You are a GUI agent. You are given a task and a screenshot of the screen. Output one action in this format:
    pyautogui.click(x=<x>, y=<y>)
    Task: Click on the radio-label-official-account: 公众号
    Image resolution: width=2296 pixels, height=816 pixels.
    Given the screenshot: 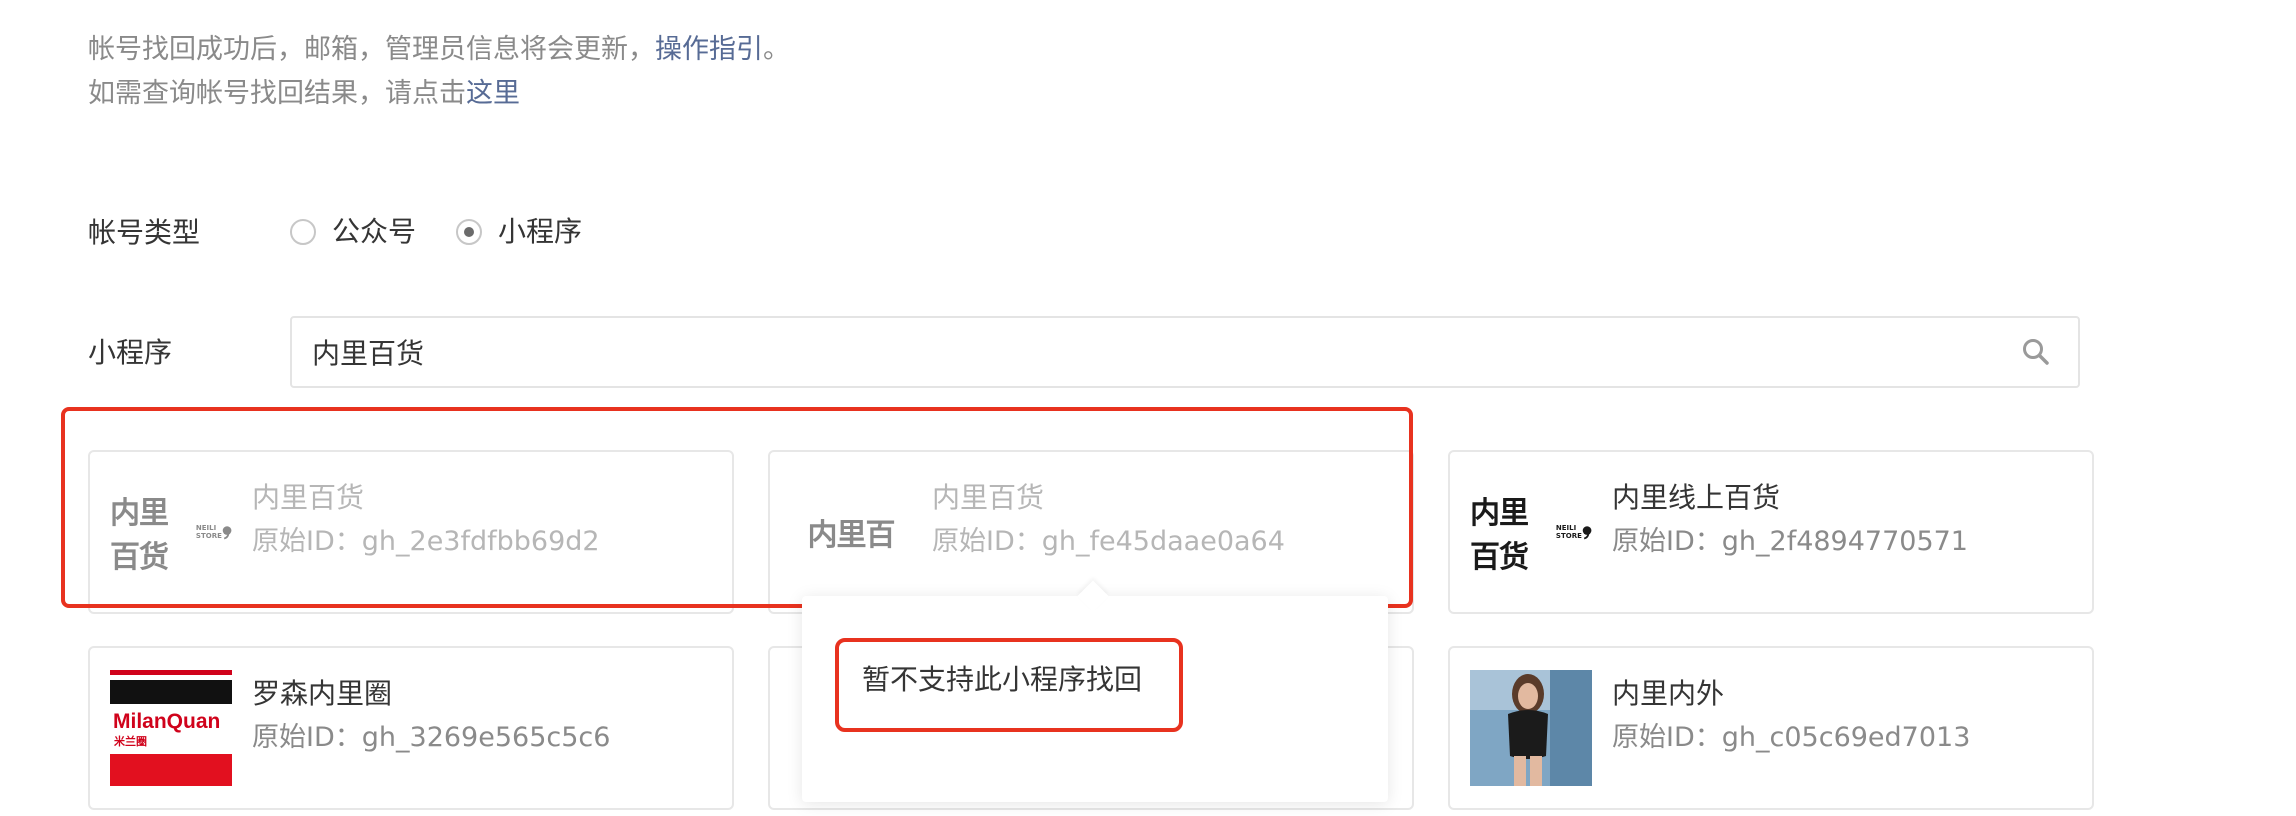 What is the action you would take?
    pyautogui.click(x=374, y=231)
    